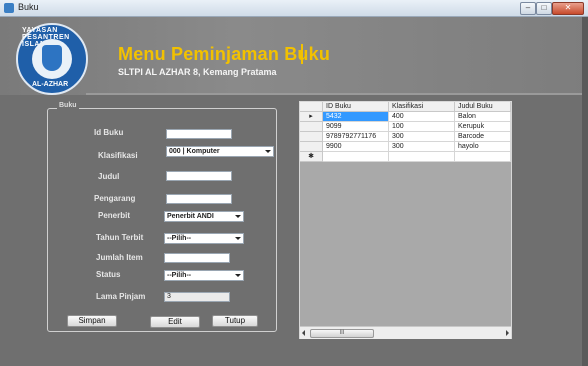  What do you see at coordinates (303, 333) in the screenshot?
I see `scroll-left-arrow-icon` at bounding box center [303, 333].